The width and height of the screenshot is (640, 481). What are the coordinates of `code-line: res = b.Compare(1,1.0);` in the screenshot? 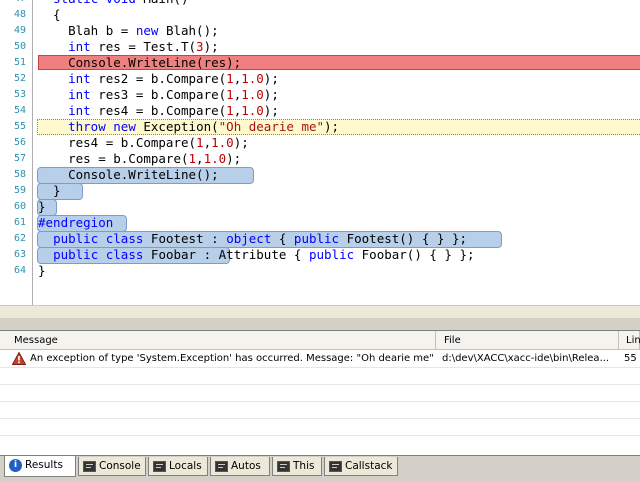 It's located at (139, 159).